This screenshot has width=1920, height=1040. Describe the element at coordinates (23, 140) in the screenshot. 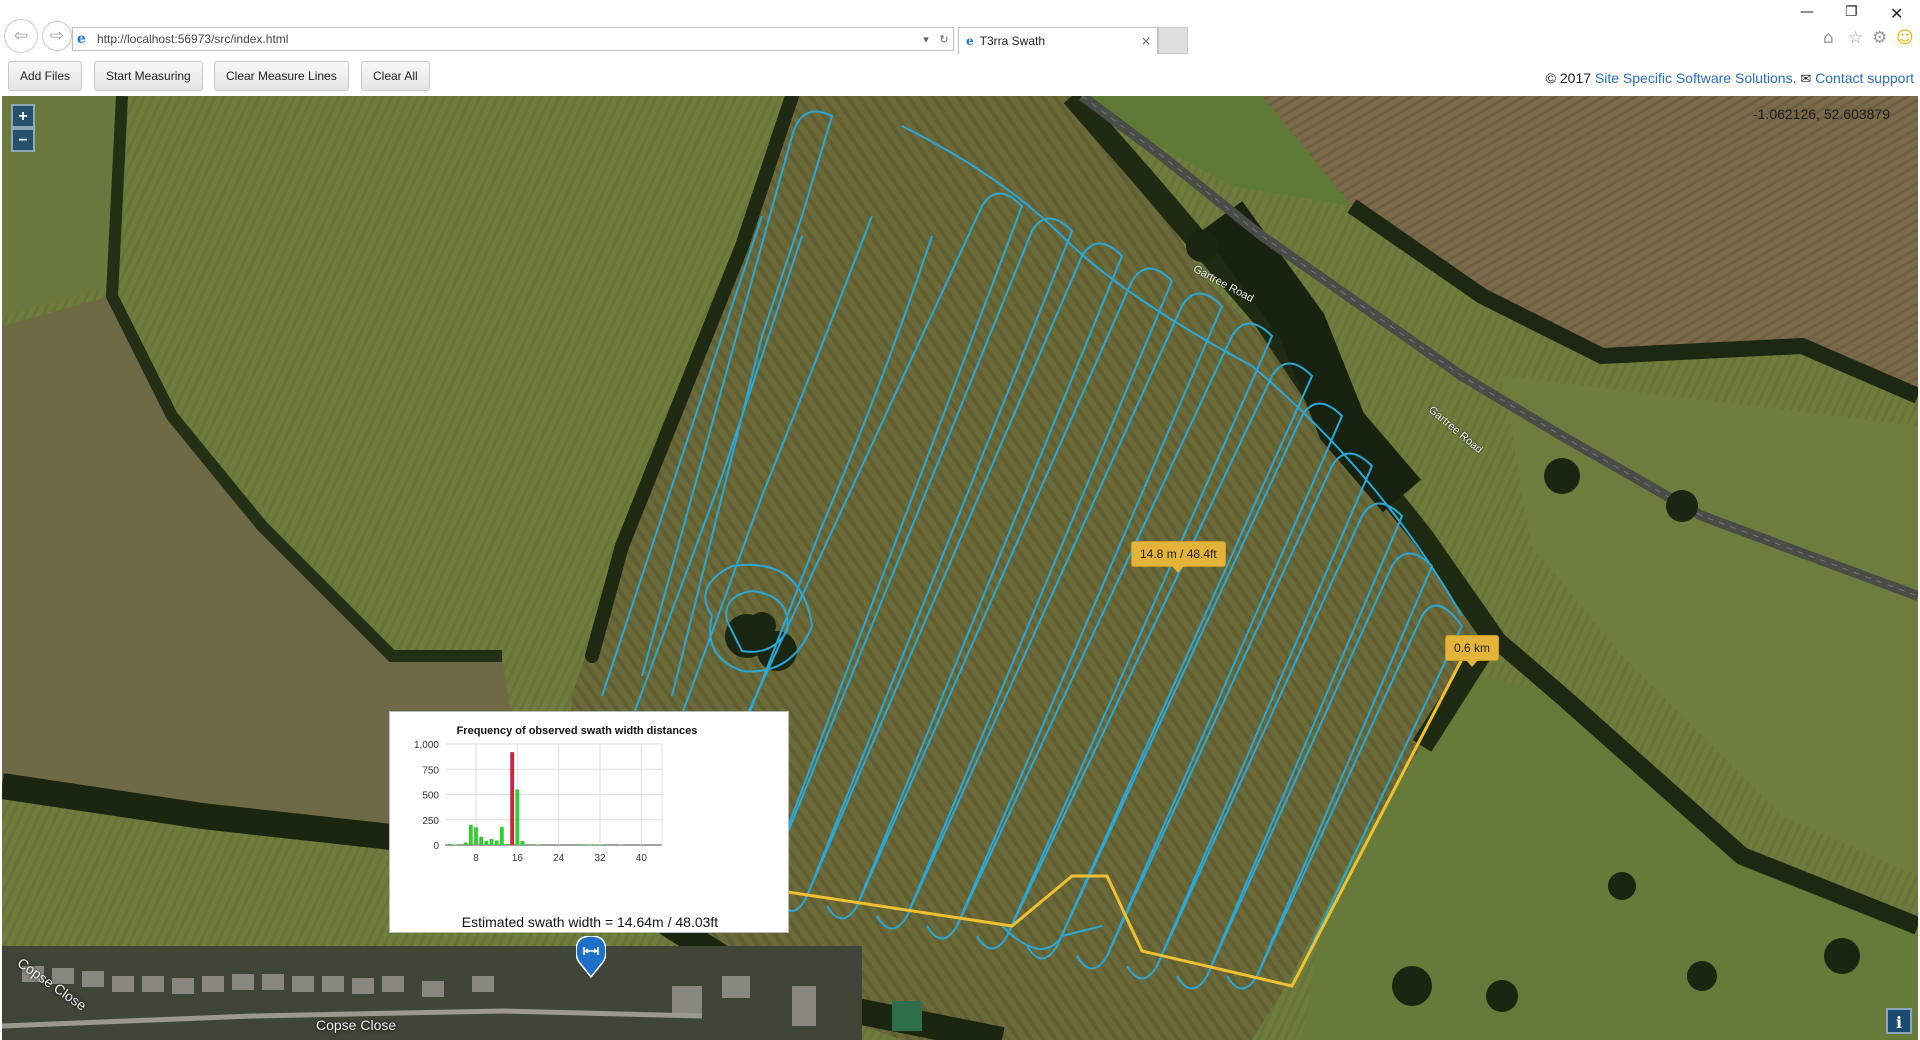

I see `zoom-out-button: −` at that location.